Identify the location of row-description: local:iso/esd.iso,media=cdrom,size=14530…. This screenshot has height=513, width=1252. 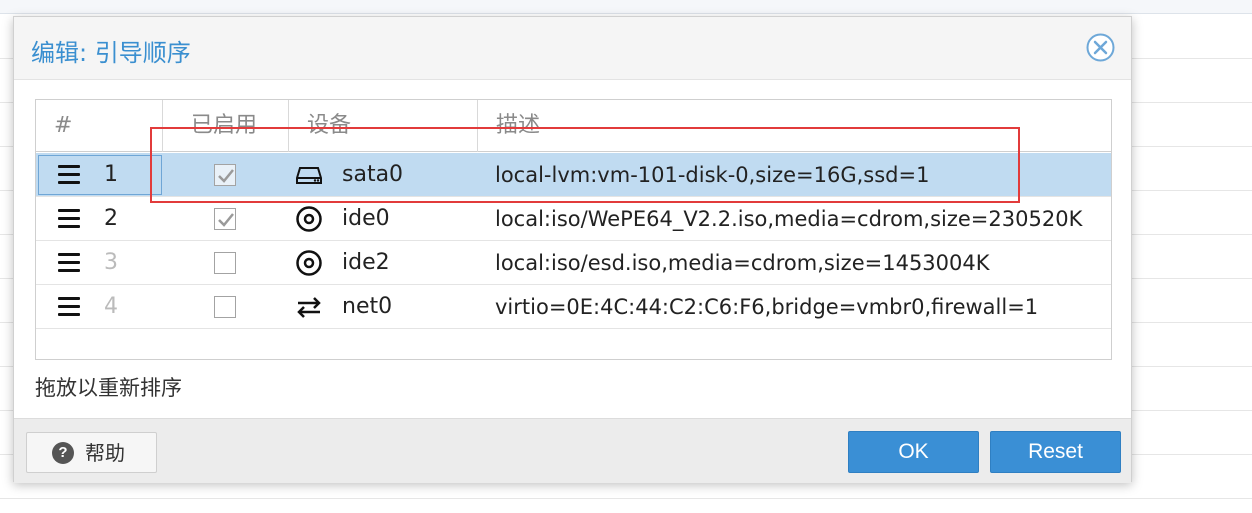
(742, 263).